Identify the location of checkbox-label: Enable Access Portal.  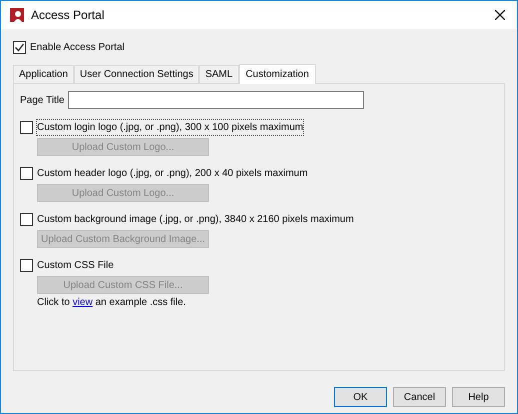
(77, 47).